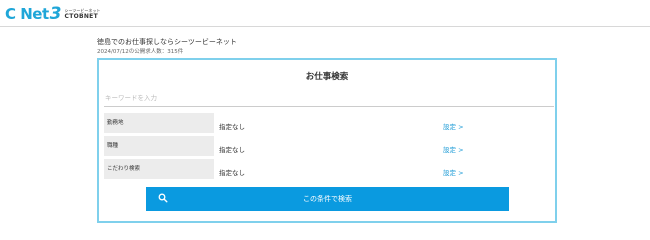  What do you see at coordinates (327, 77) in the screenshot?
I see `search-panel-title: お仕事検索` at bounding box center [327, 77].